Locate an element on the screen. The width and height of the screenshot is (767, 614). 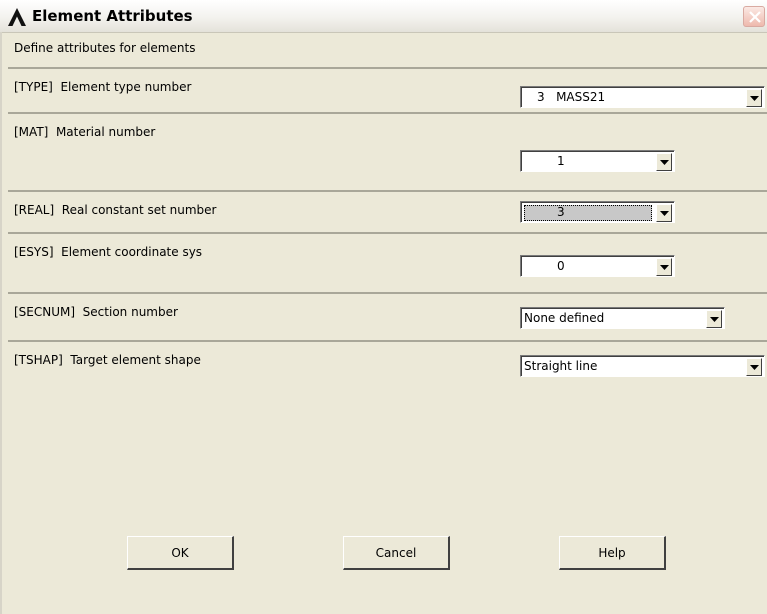
material-number-dropdown-button is located at coordinates (664, 162).